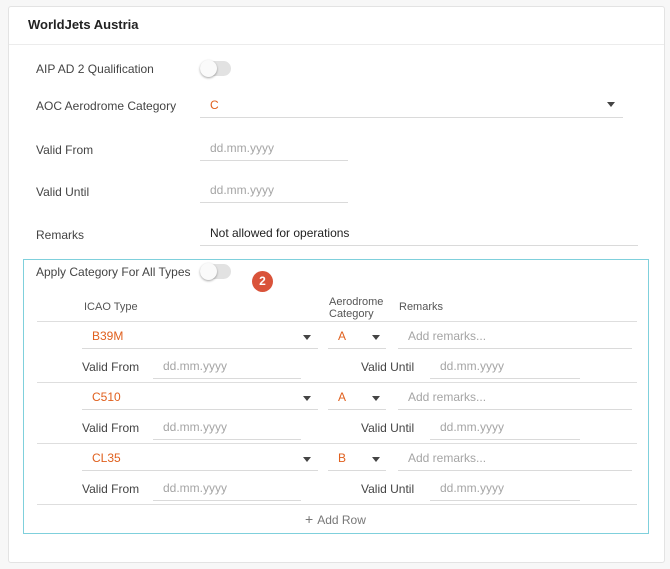 The height and width of the screenshot is (569, 670). I want to click on add-row-label: Add Row, so click(341, 520).